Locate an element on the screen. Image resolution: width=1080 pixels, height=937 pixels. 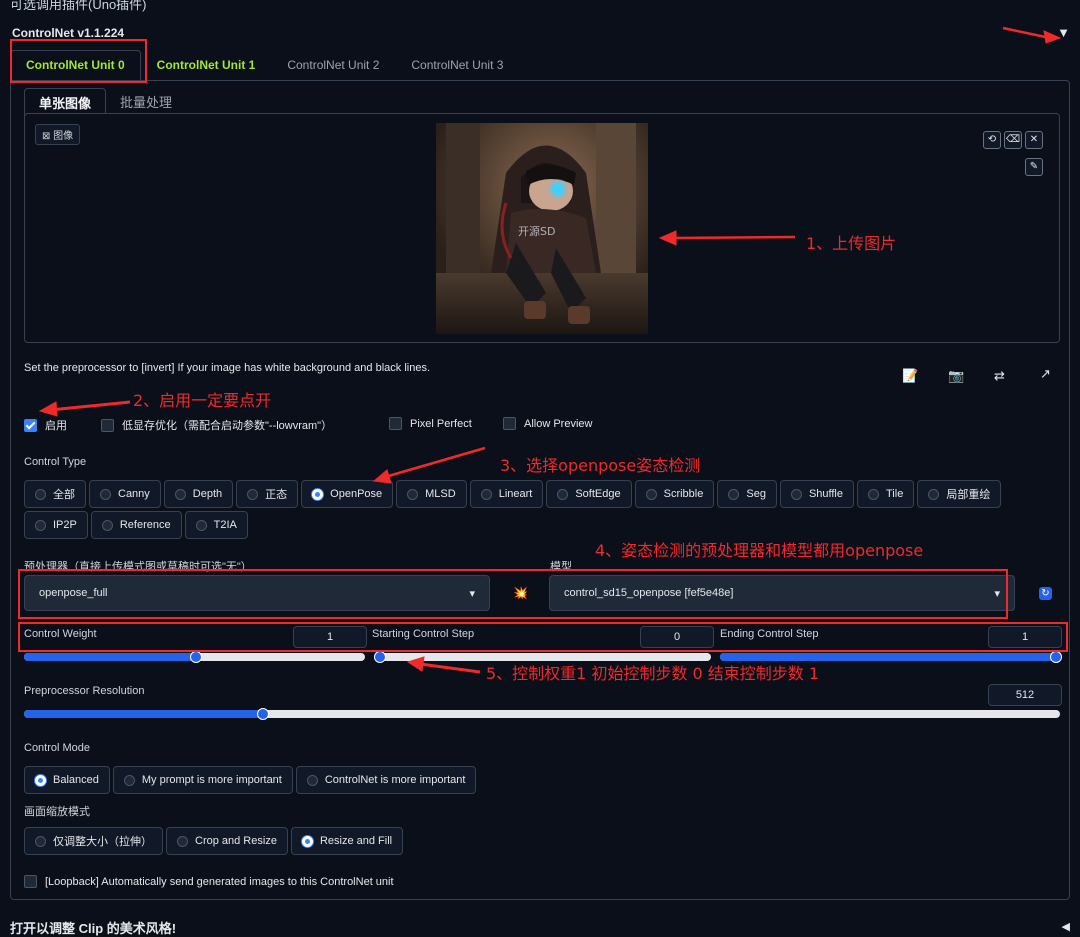
annotation-3: 3、选择openpose姿态检测 is located at coordinates (600, 465).